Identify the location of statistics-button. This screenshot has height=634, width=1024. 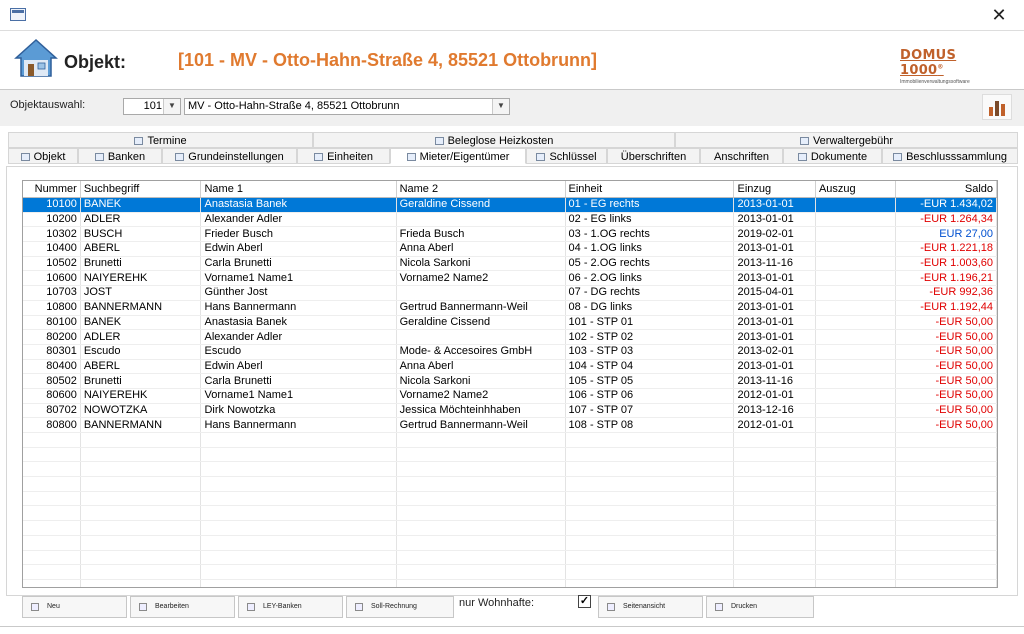
(997, 107).